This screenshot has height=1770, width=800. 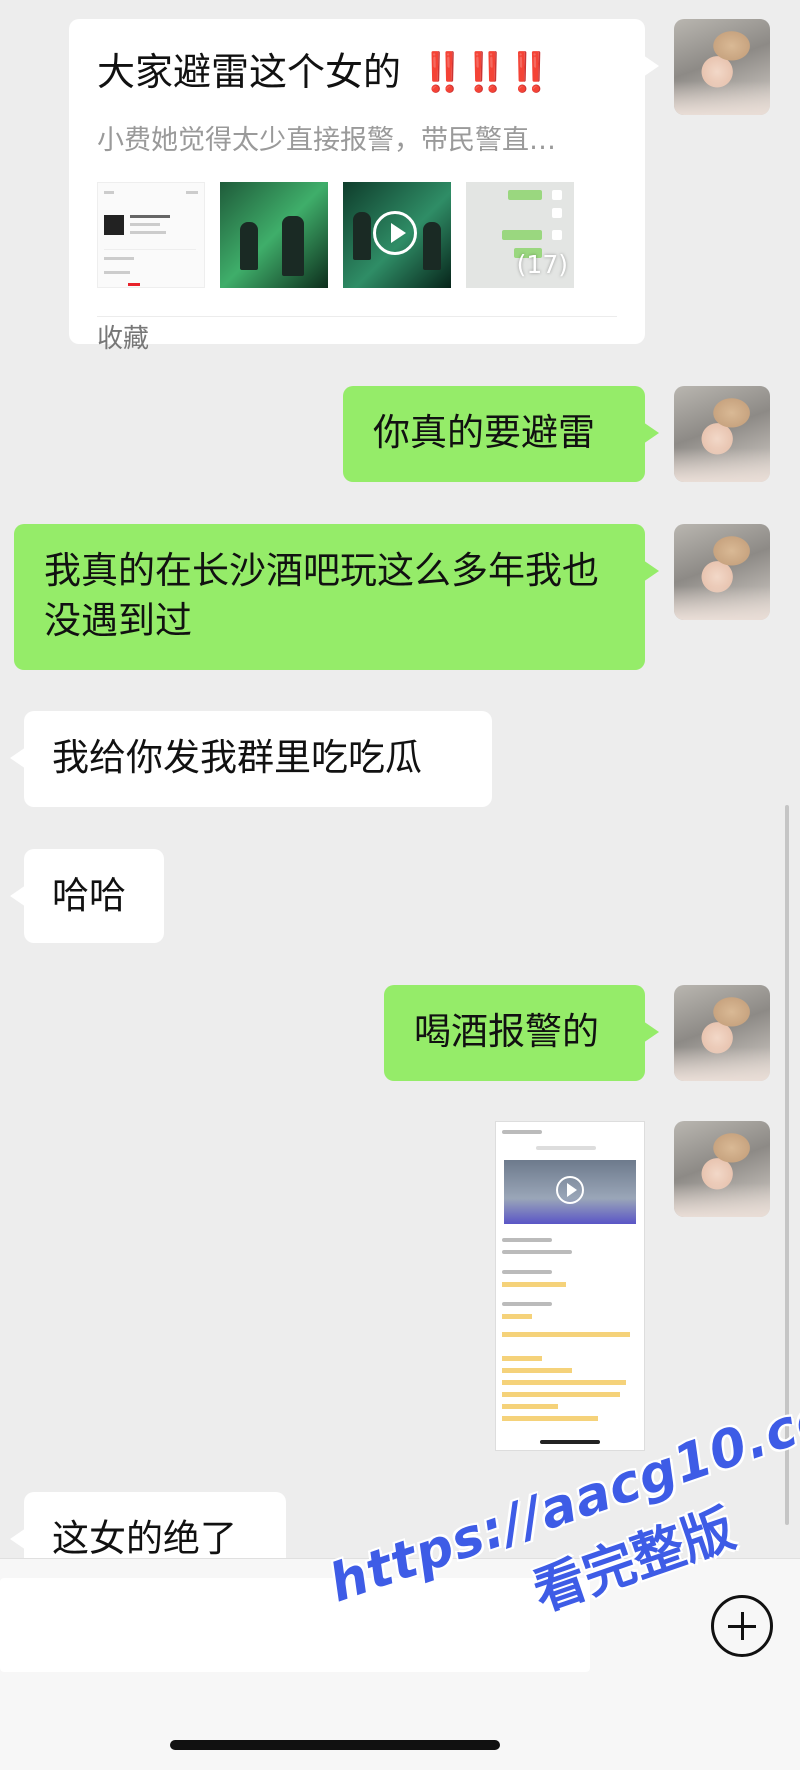 What do you see at coordinates (787, 1165) in the screenshot?
I see `scrollbar` at bounding box center [787, 1165].